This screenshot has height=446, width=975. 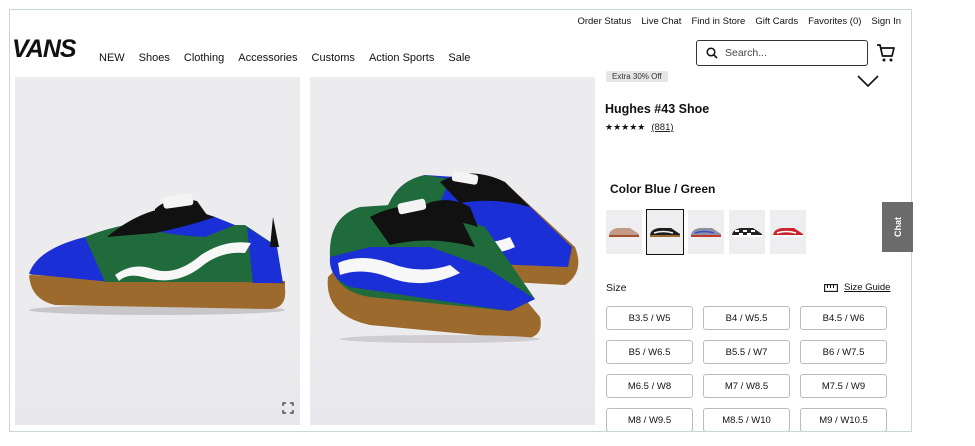 What do you see at coordinates (267, 58) in the screenshot?
I see `nav-accessories: Accessories` at bounding box center [267, 58].